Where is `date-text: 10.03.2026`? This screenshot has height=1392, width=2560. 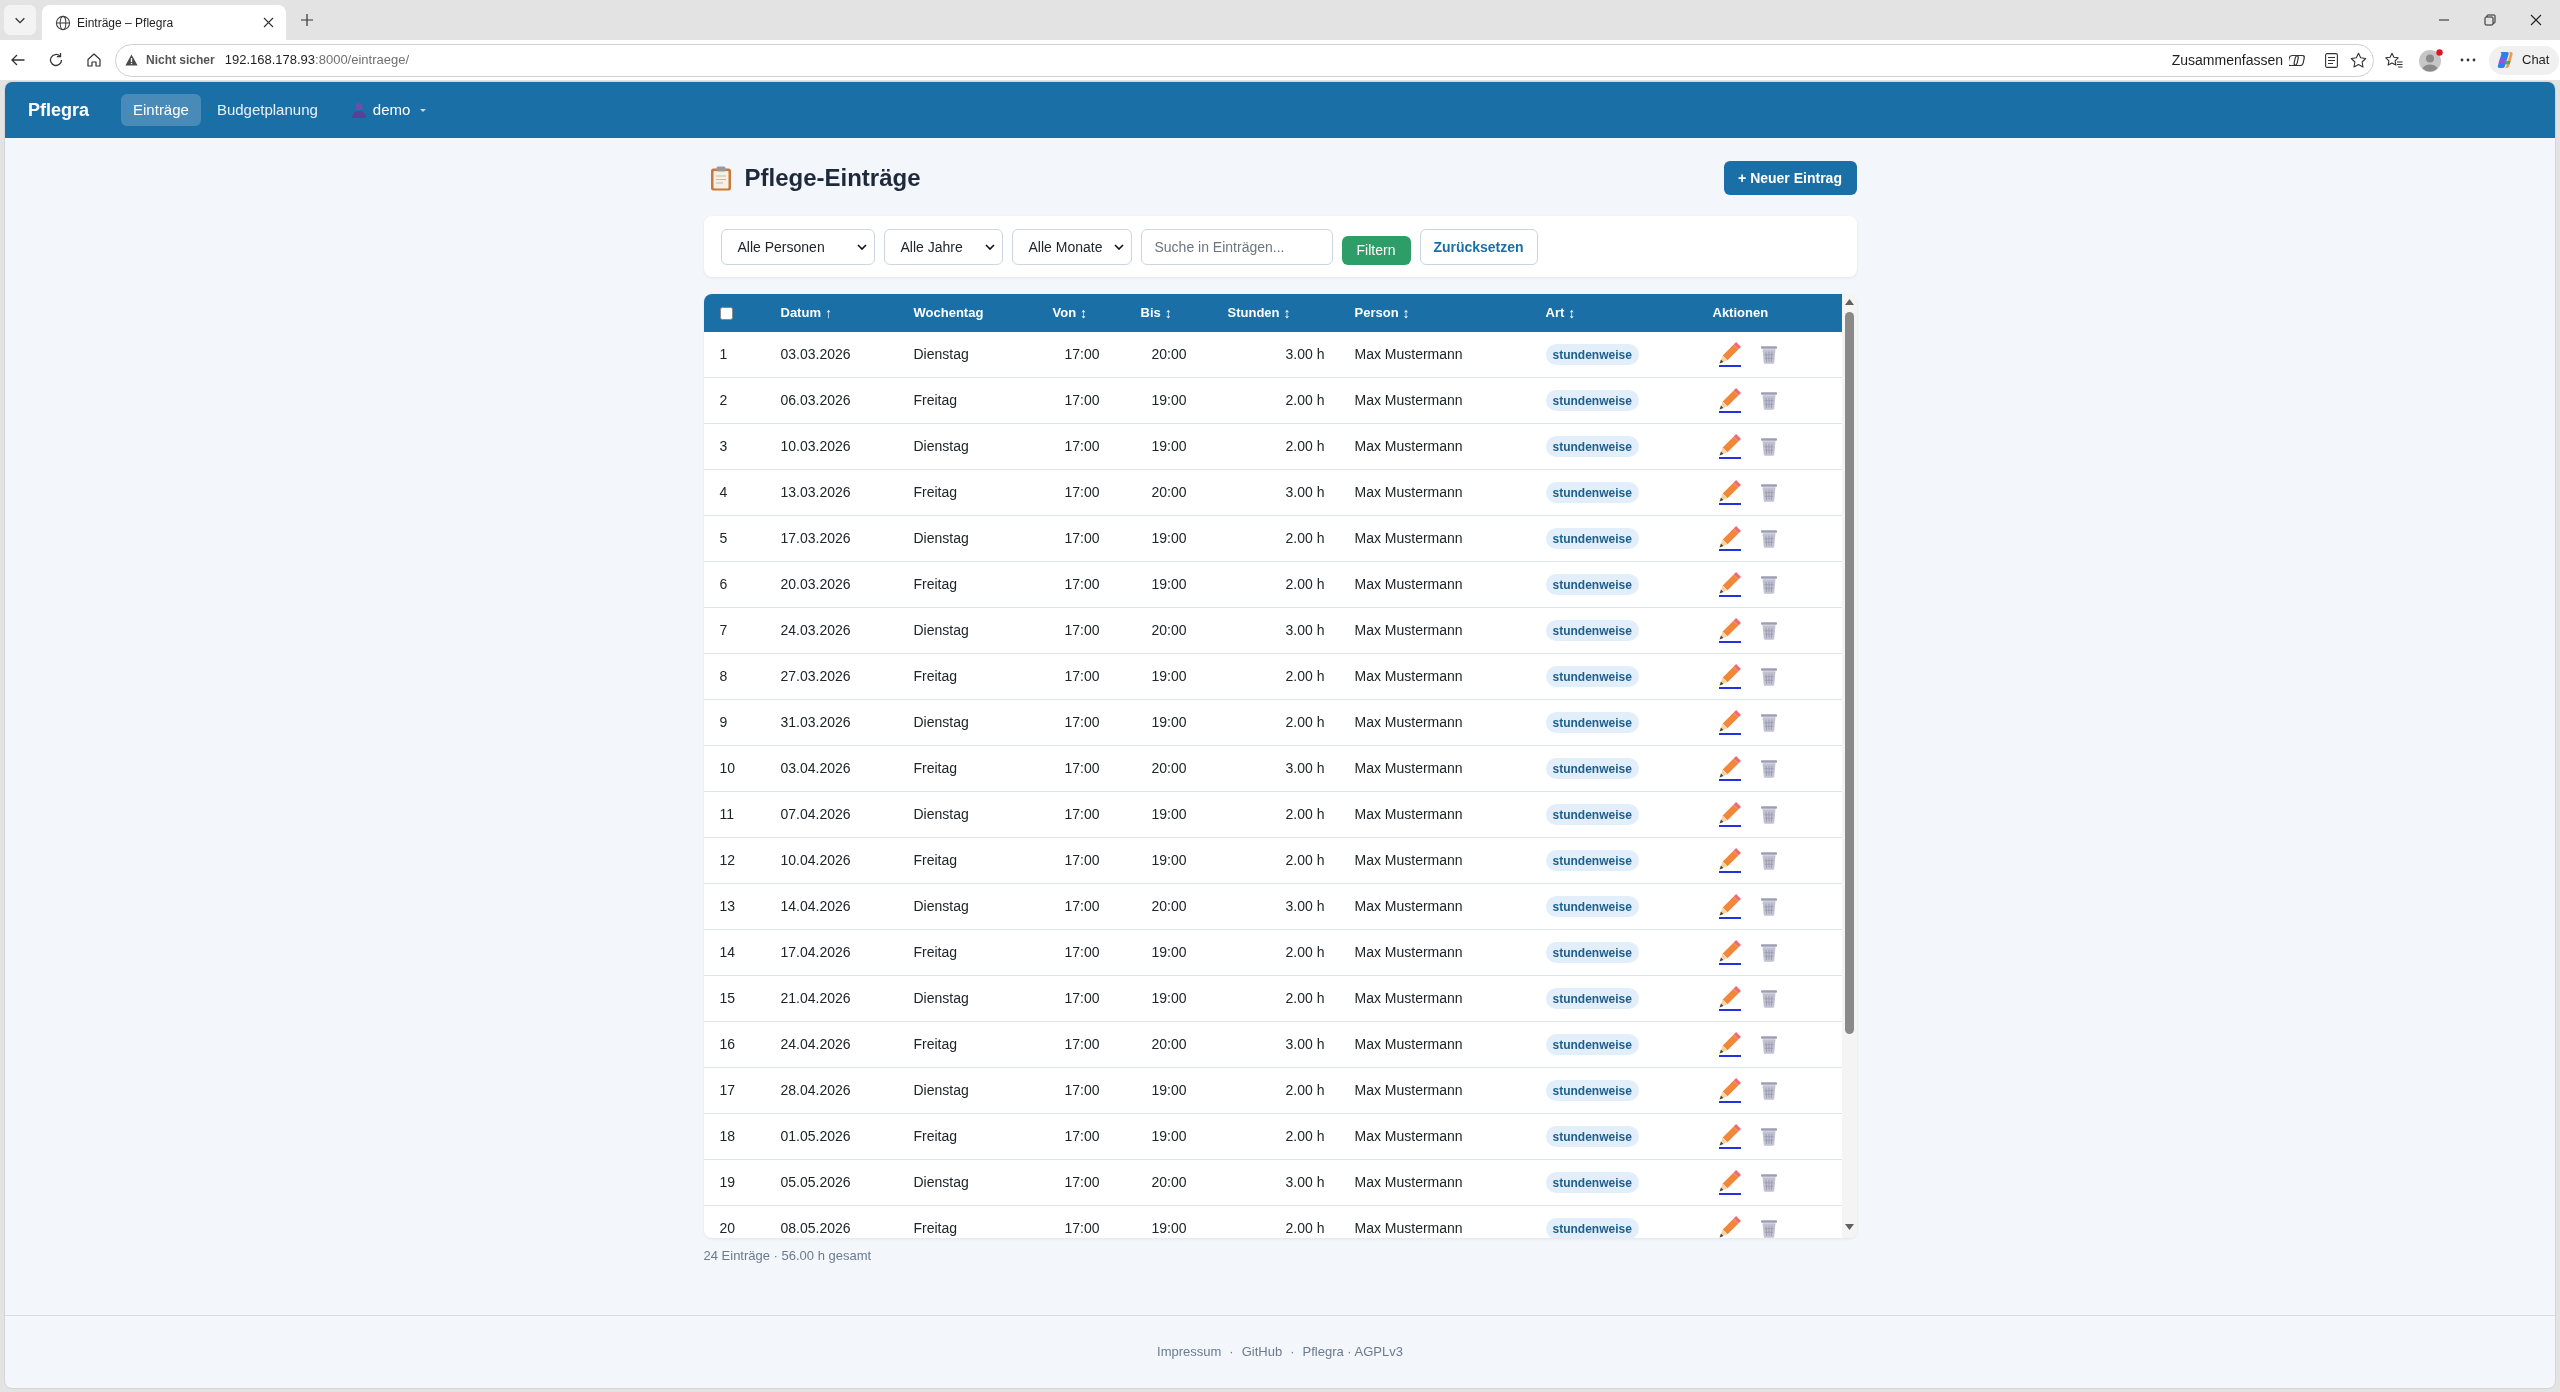 date-text: 10.03.2026 is located at coordinates (815, 446).